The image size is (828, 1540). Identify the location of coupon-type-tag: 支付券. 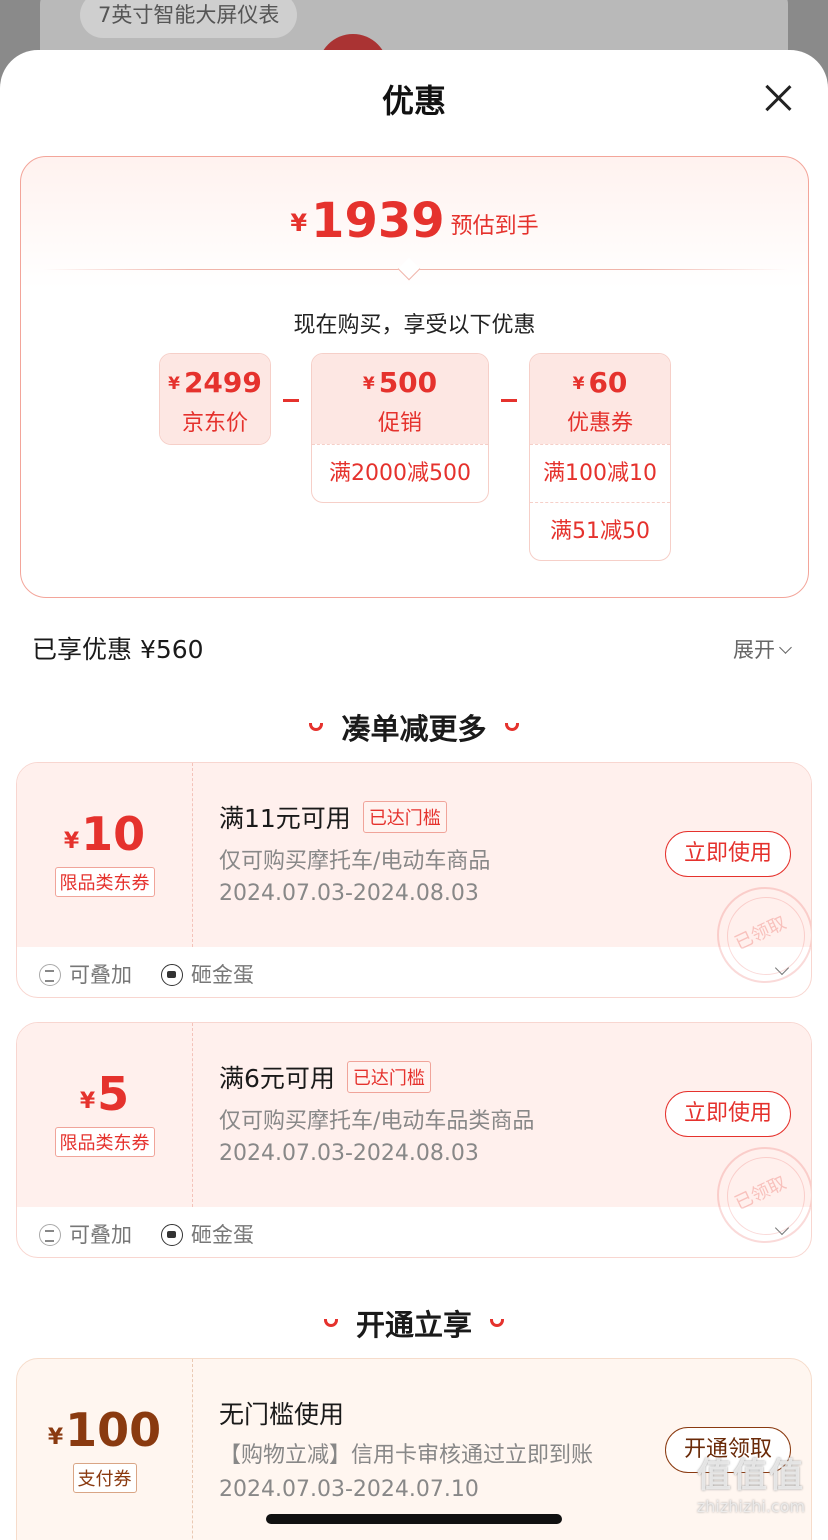
(104, 1478).